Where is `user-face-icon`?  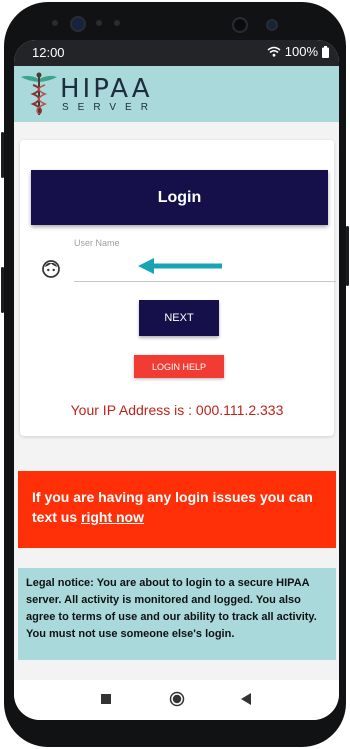 user-face-icon is located at coordinates (51, 269).